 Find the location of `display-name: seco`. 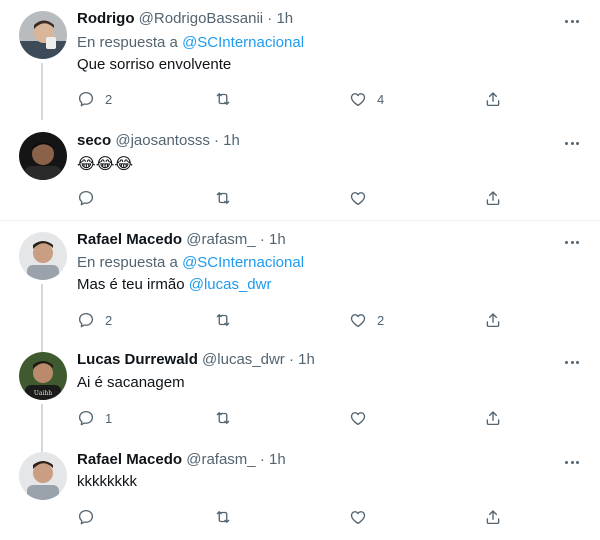

display-name: seco is located at coordinates (94, 140).